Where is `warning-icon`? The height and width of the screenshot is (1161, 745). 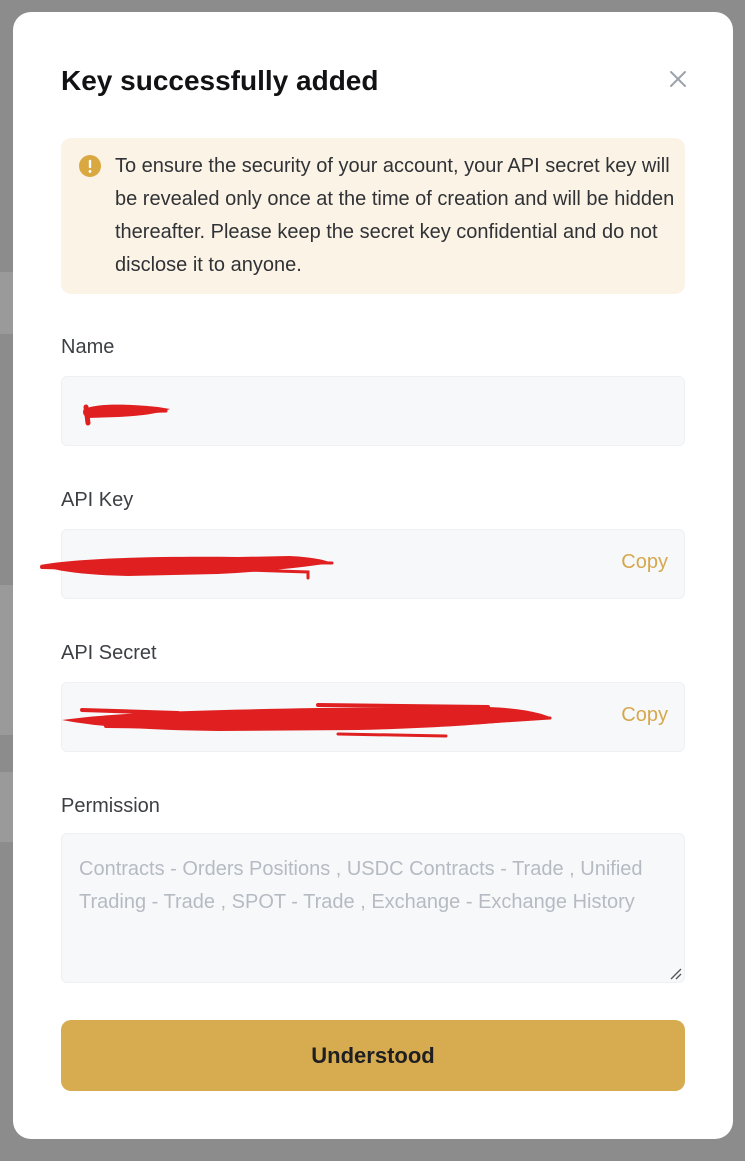
warning-icon is located at coordinates (90, 166).